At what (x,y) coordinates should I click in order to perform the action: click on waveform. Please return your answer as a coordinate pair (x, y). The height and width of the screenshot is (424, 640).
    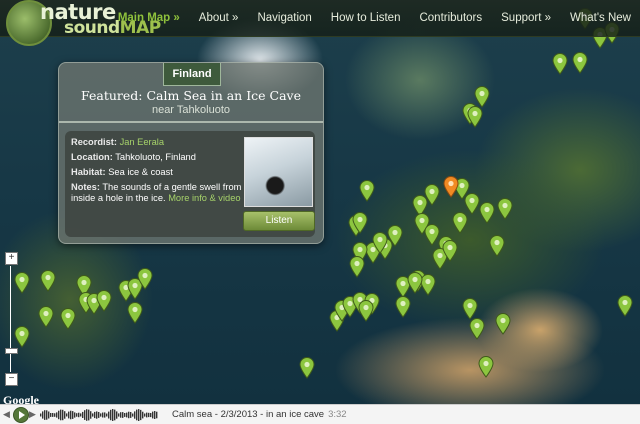
    Looking at the image, I should click on (99, 415).